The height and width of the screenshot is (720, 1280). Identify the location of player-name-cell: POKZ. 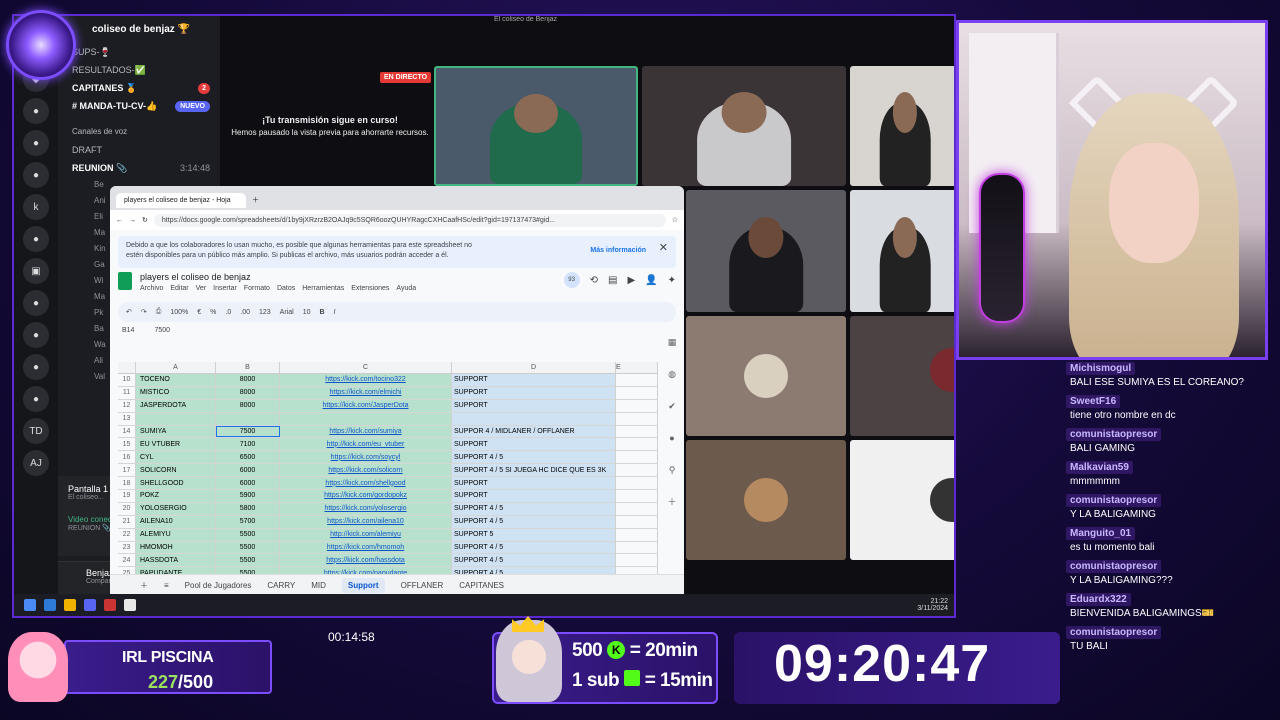
(176, 496).